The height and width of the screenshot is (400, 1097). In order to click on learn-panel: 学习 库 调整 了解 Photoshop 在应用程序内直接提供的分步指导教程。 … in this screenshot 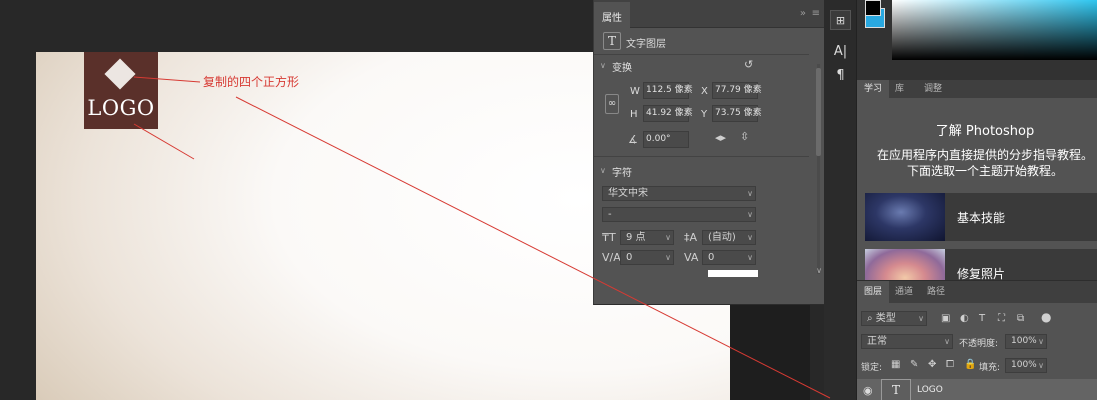, I will do `click(977, 180)`.